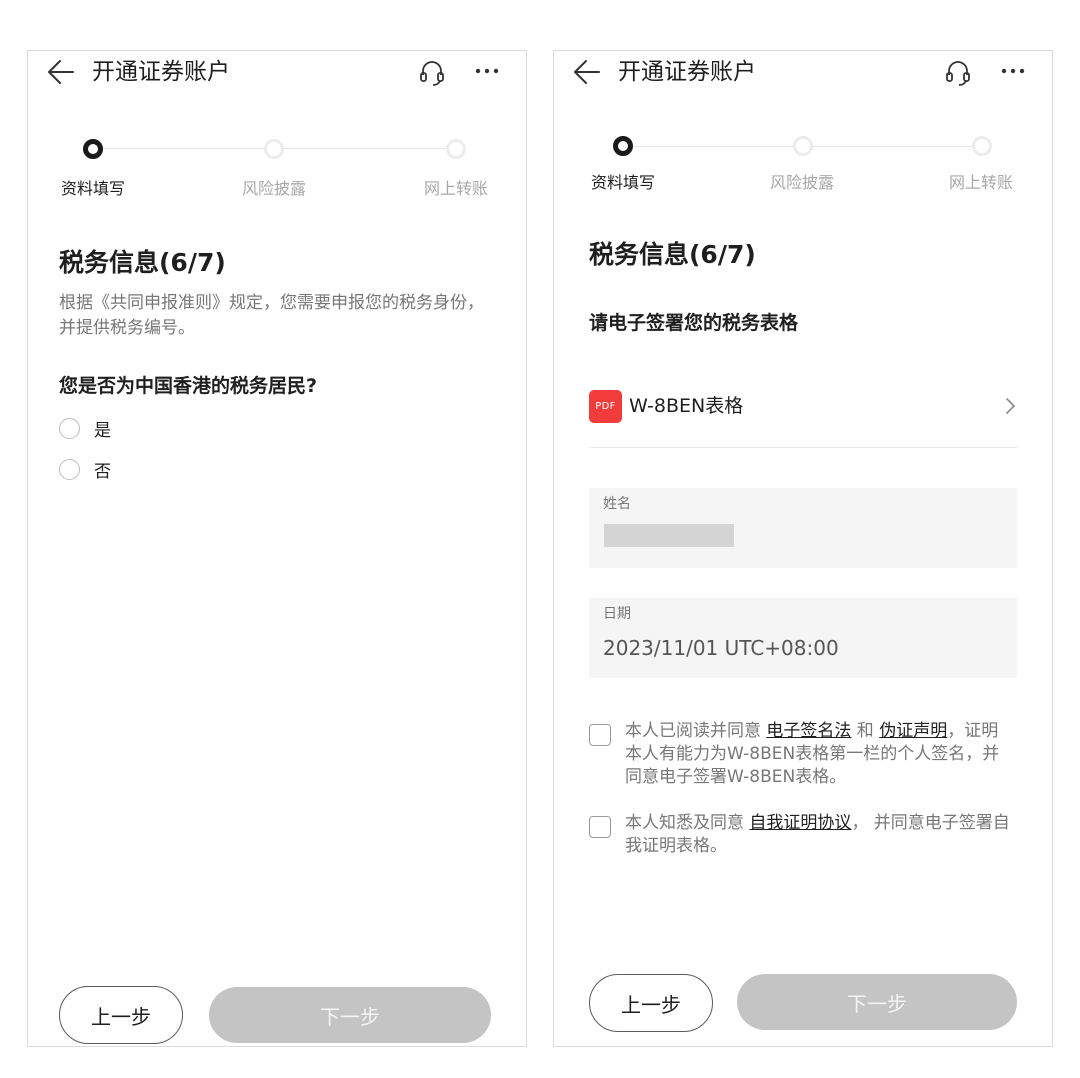  Describe the element at coordinates (188, 386) in the screenshot. I see `tax-resident-question: 您是否为中国香港的税务居民?` at that location.